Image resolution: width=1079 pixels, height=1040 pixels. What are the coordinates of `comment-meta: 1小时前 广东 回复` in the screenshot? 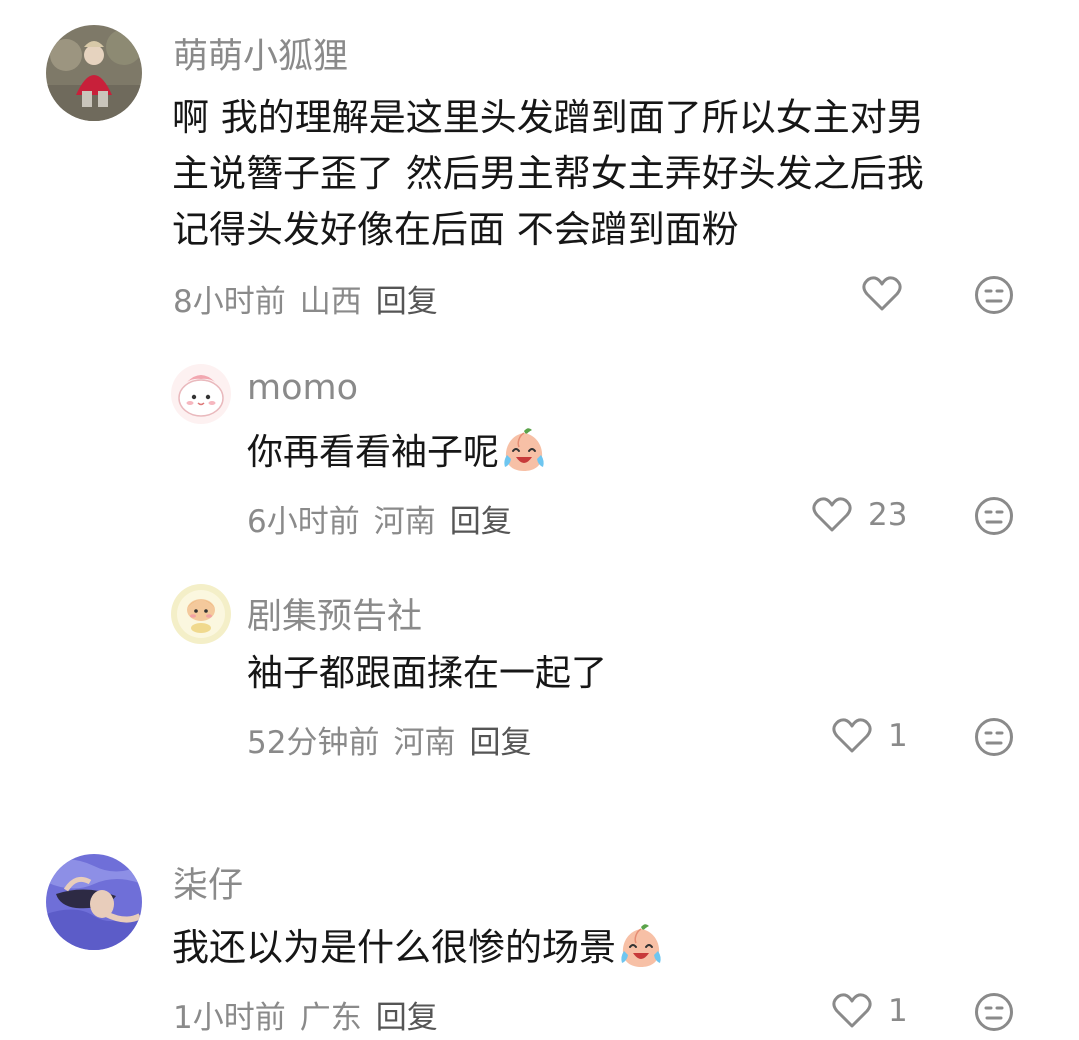 It's located at (312, 1014).